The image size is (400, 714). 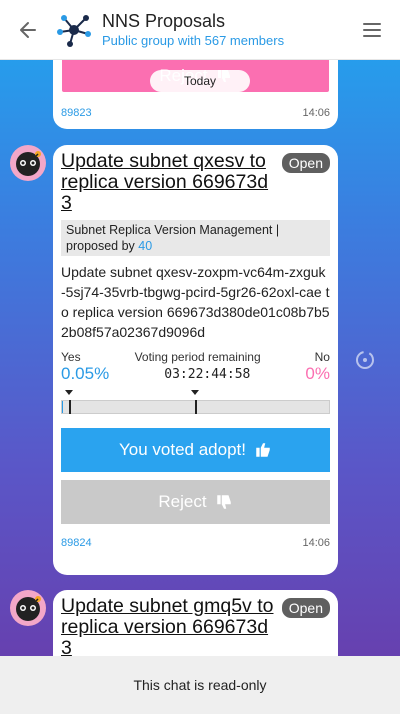 What do you see at coordinates (182, 501) in the screenshot?
I see `reject-label: Reject` at bounding box center [182, 501].